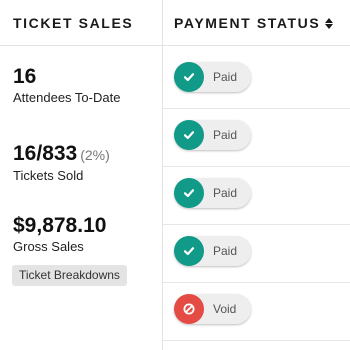 The image size is (350, 350). What do you see at coordinates (329, 23) in the screenshot?
I see `sort-icon` at bounding box center [329, 23].